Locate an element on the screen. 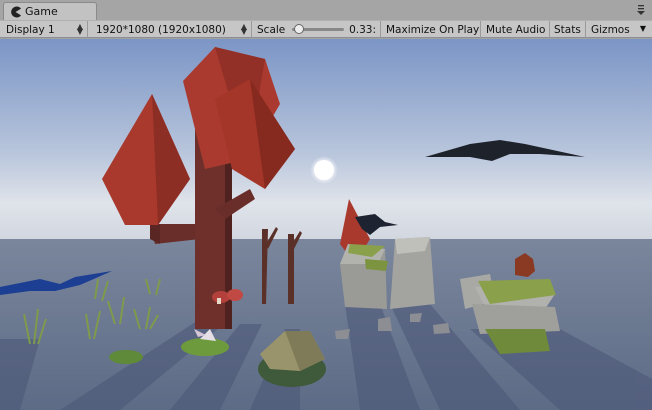  resolution-dropdown: 1920*1080 (1920x1080) ▲ ▼ is located at coordinates (172, 29).